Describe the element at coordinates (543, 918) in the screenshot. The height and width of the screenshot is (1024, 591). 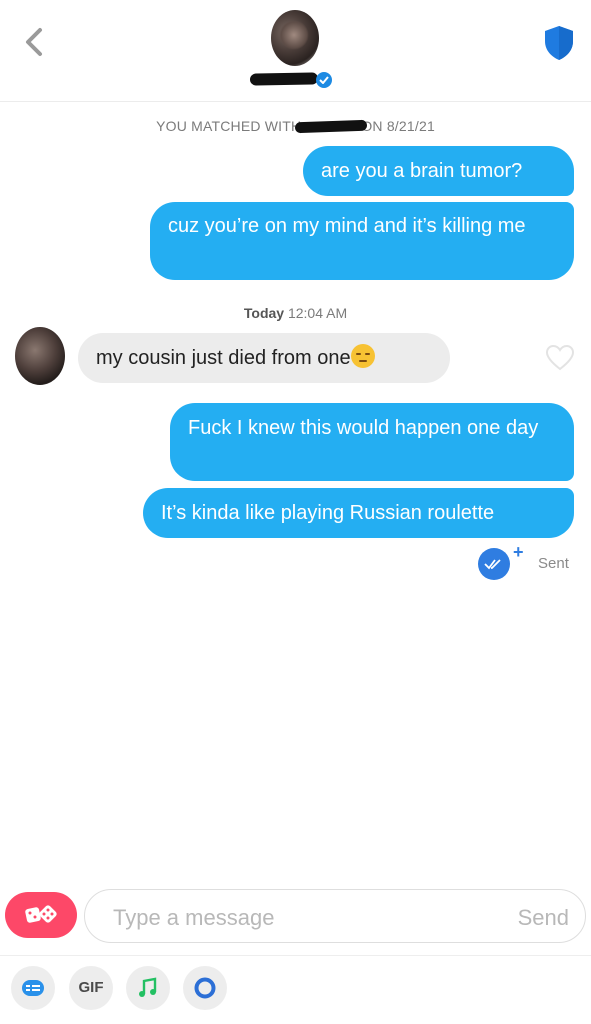
I see `send-button: Send` at that location.